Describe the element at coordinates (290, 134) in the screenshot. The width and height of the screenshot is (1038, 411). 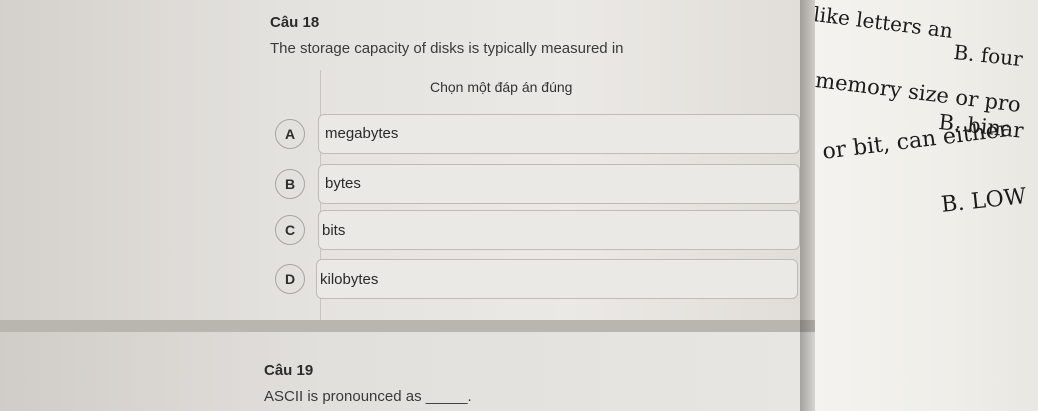
I see `option-a-letter: A` at that location.